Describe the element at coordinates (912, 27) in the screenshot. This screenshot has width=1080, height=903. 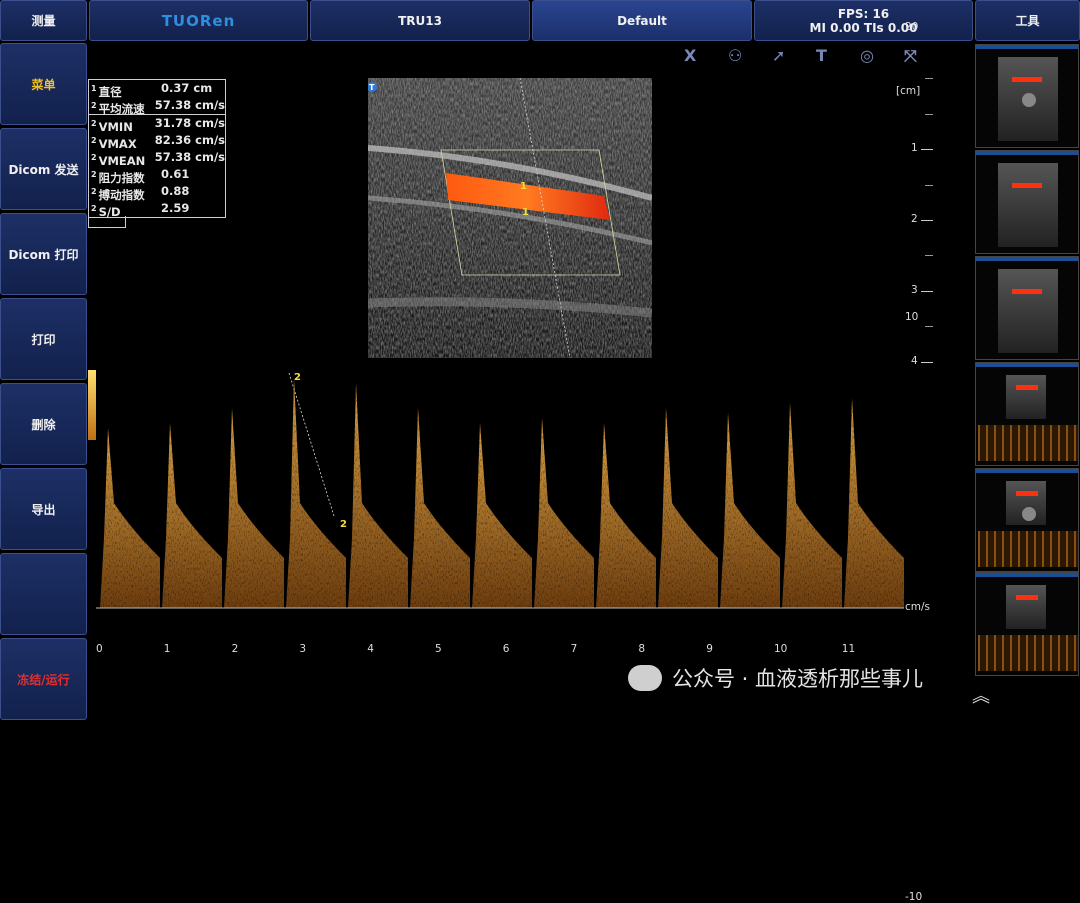
I see `velocity-tick-label: 20` at that location.